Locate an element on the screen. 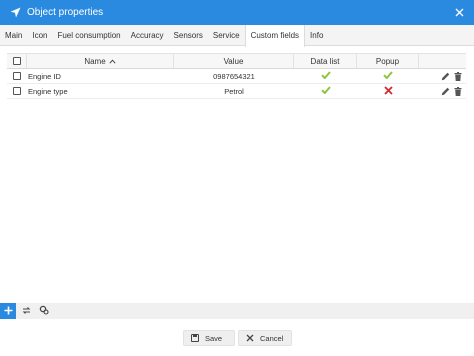 Image resolution: width=474 pixels, height=356 pixels. column-header-data-list: Data list is located at coordinates (325, 61).